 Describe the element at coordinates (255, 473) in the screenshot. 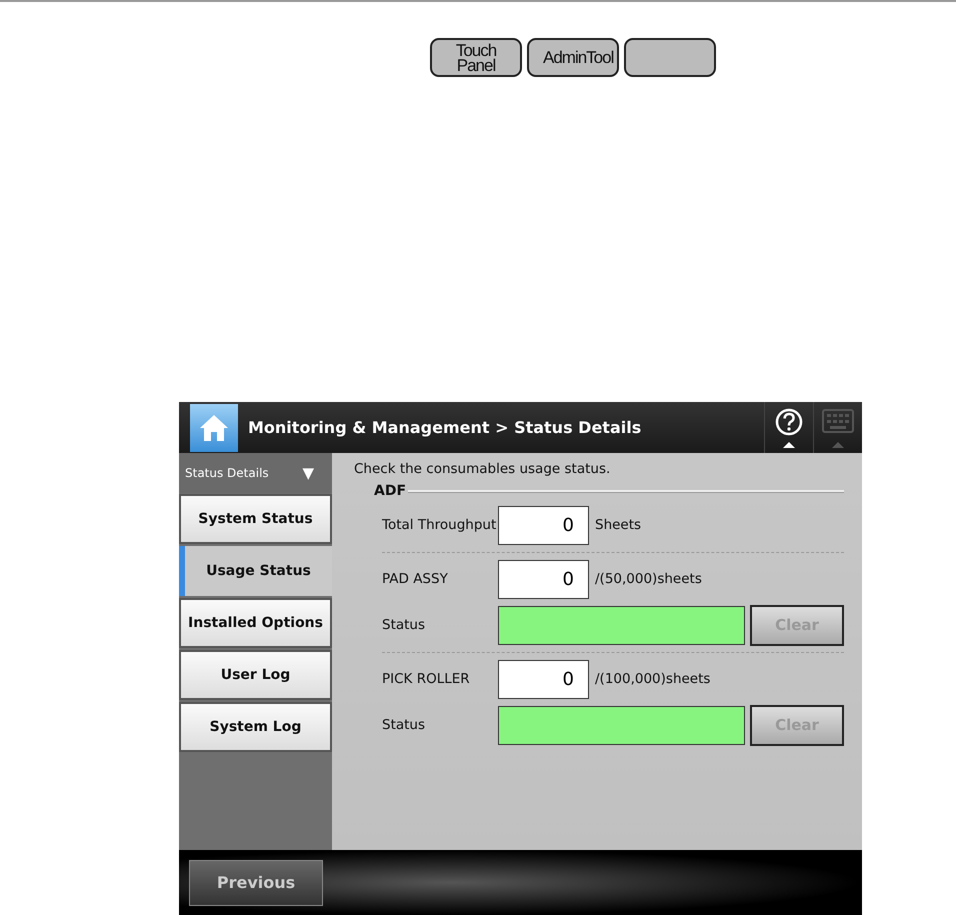

I see `menu-dropdown: Status Details ▼` at that location.